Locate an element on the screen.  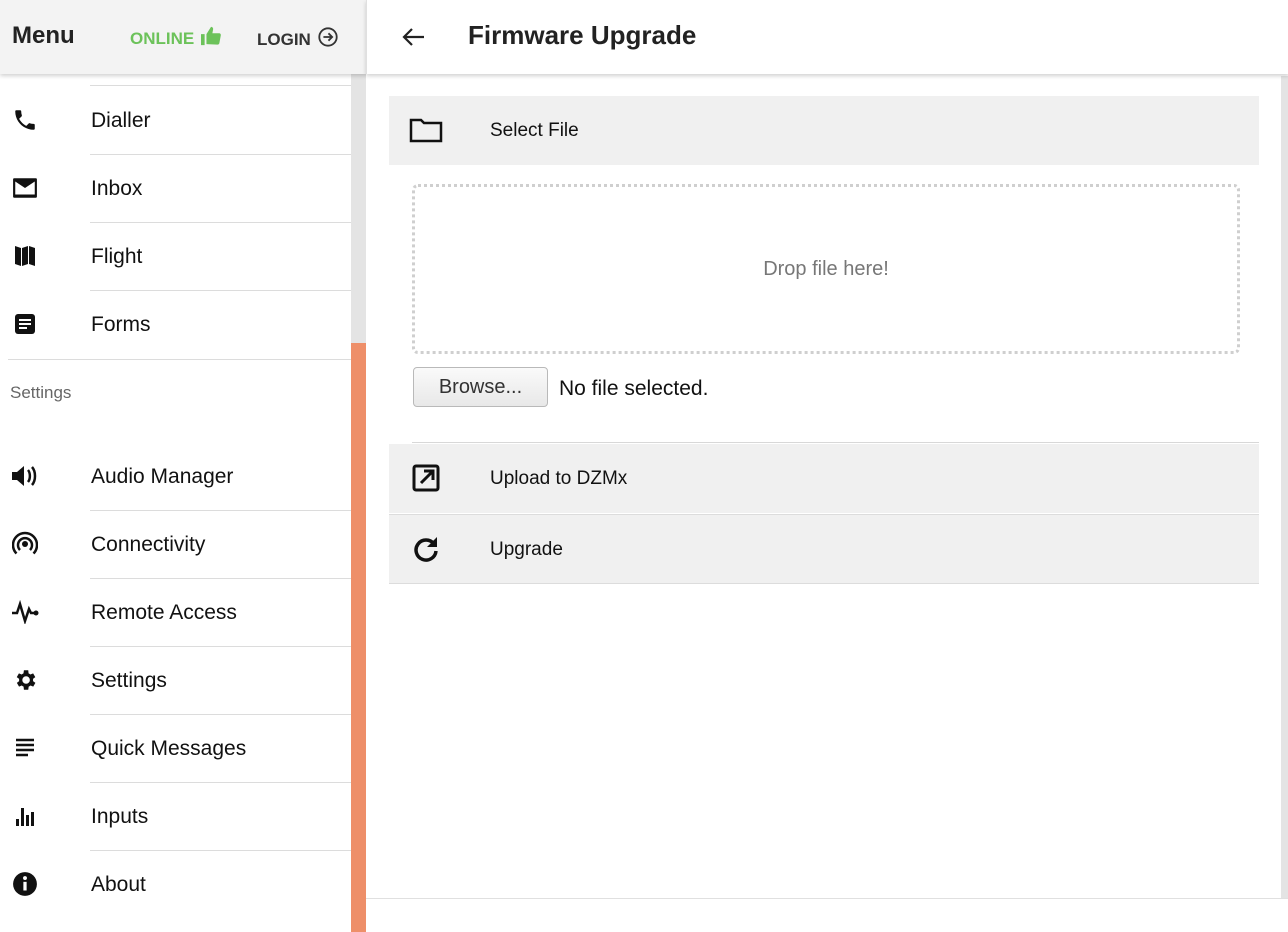
upgrade-label: Upgrade is located at coordinates (526, 549).